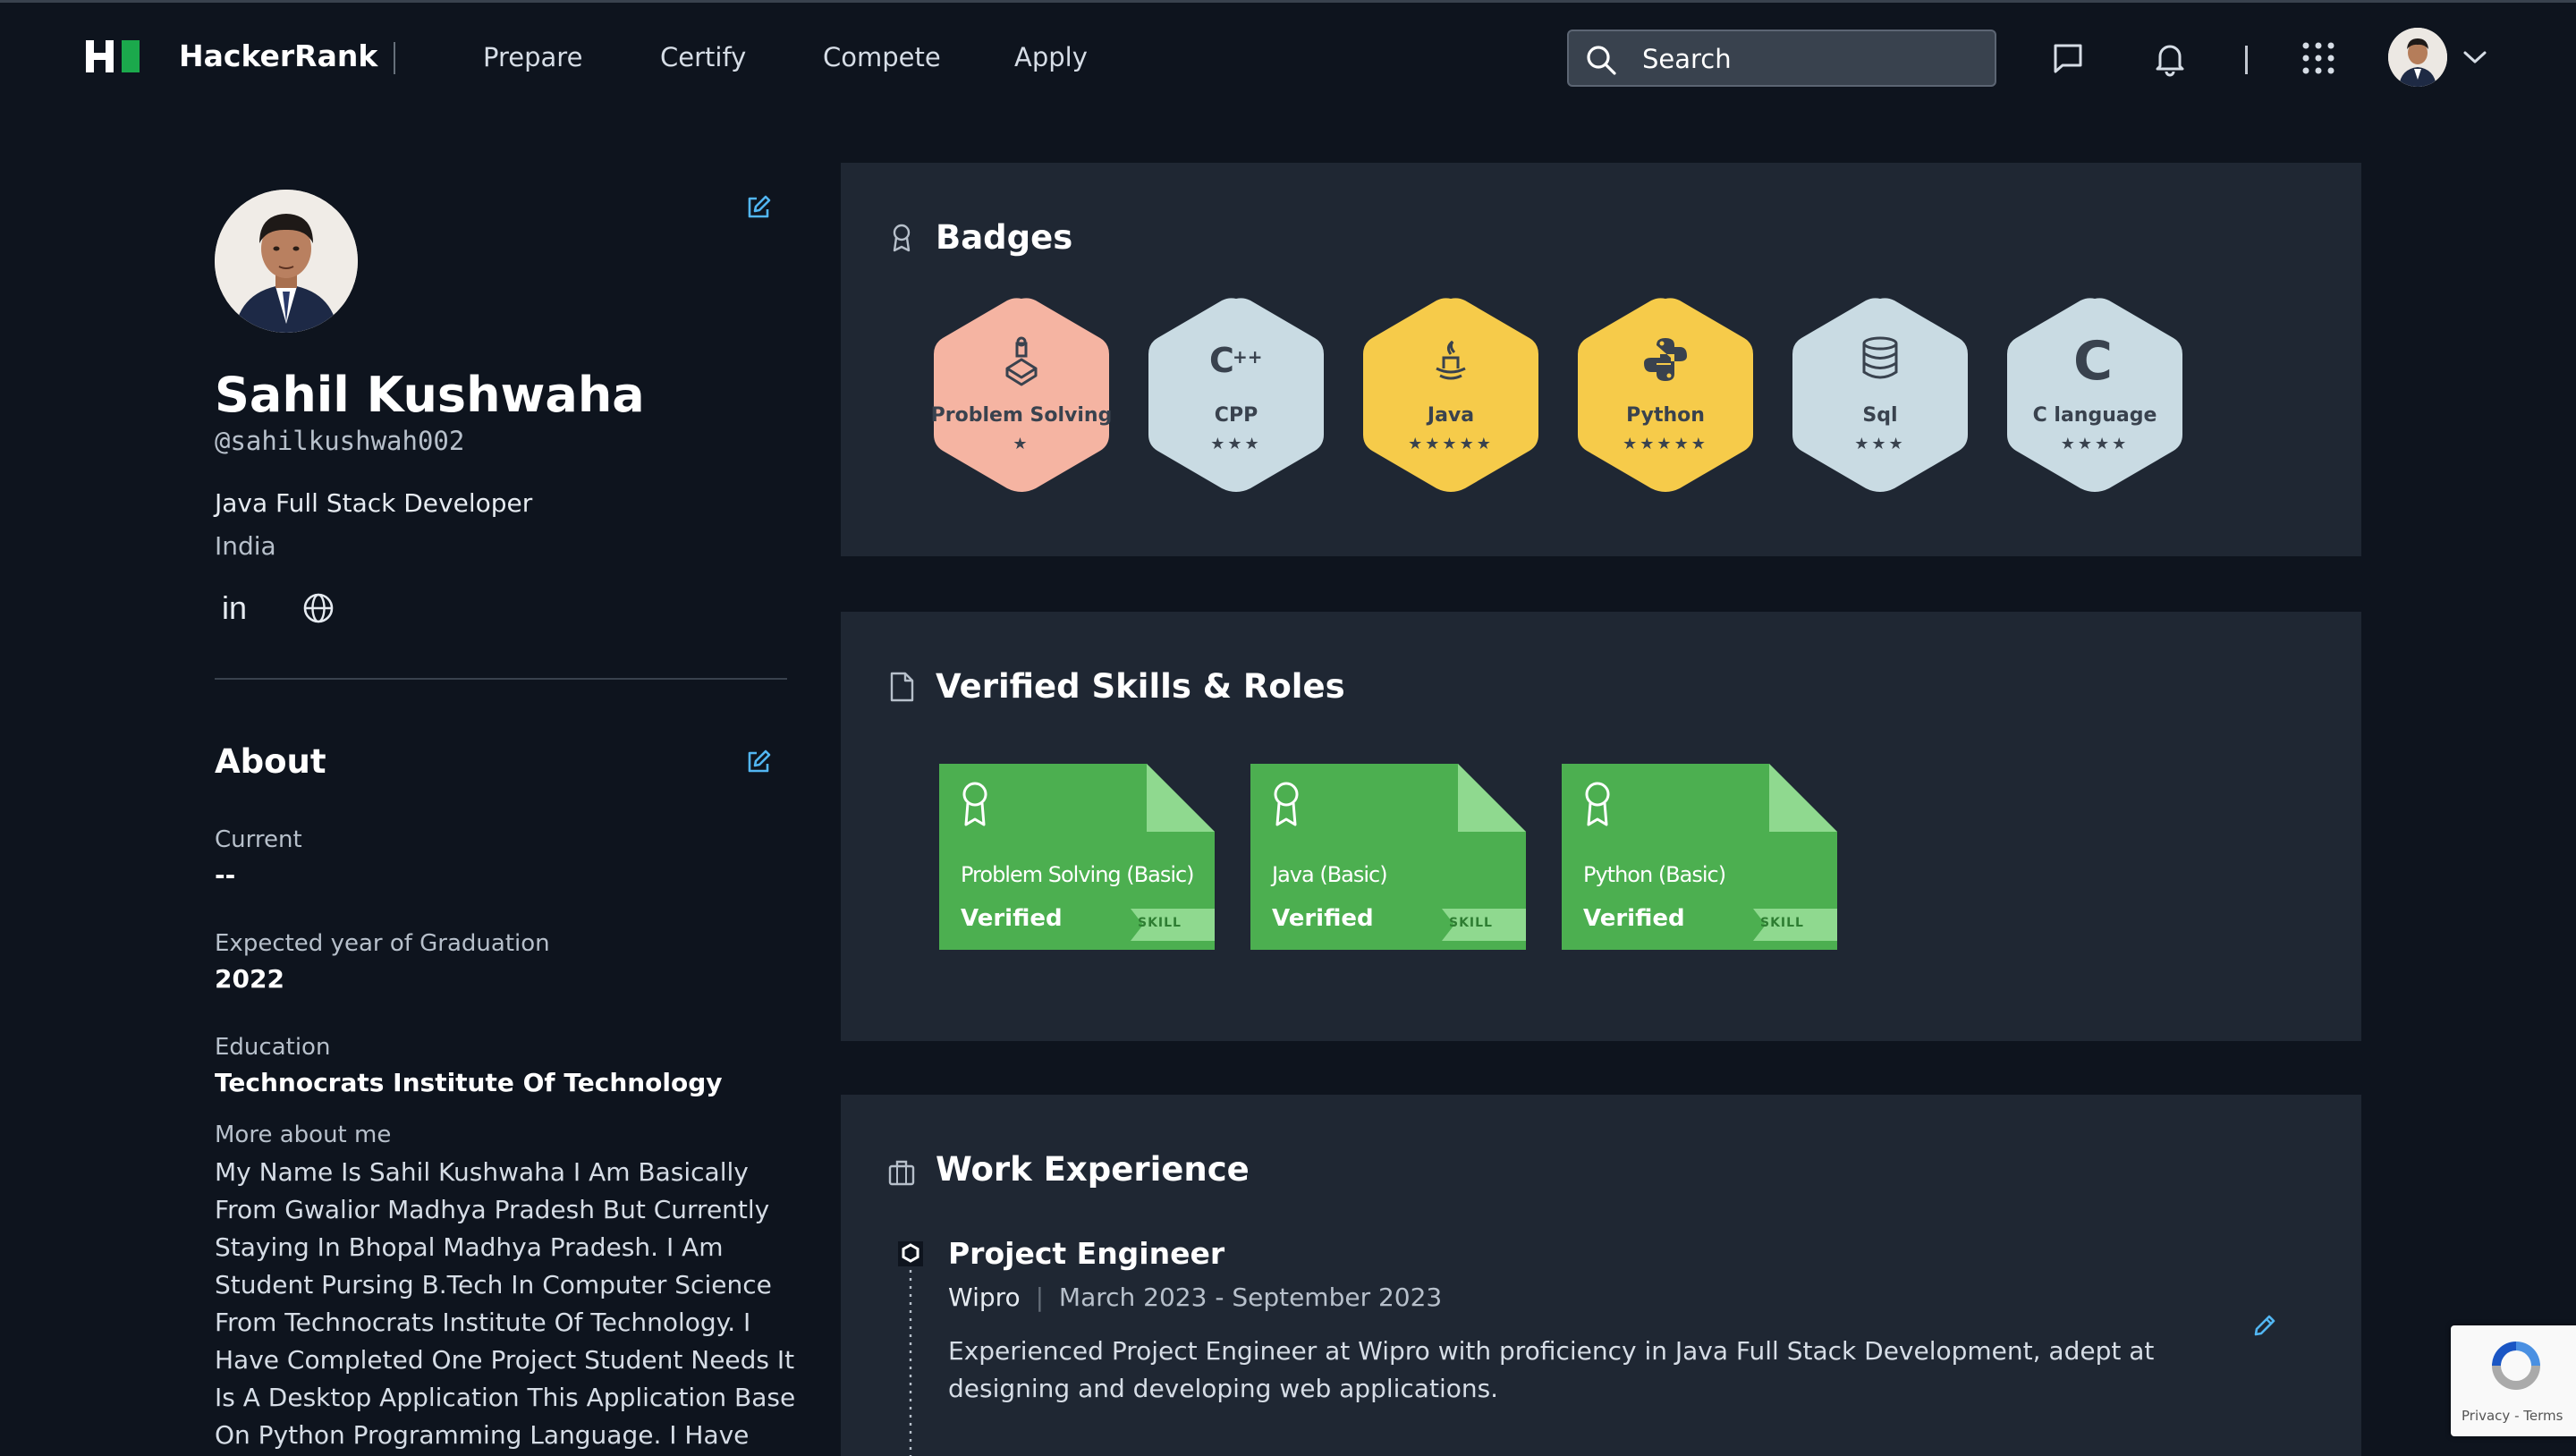  Describe the element at coordinates (1880, 415) in the screenshot. I see `badge-name: Sql` at that location.